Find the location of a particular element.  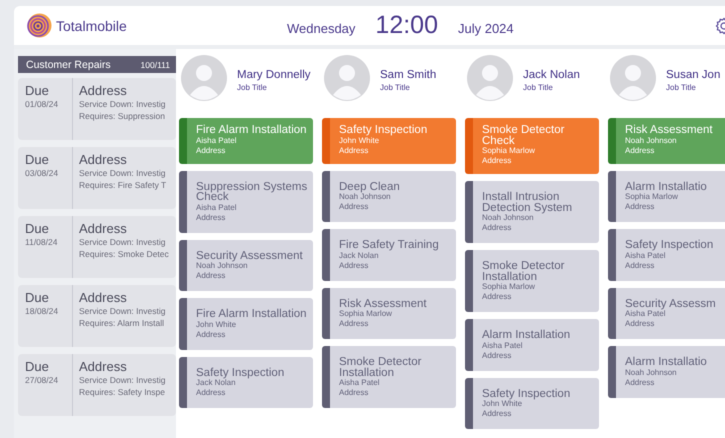

job-name: Deep Clean is located at coordinates (370, 187).